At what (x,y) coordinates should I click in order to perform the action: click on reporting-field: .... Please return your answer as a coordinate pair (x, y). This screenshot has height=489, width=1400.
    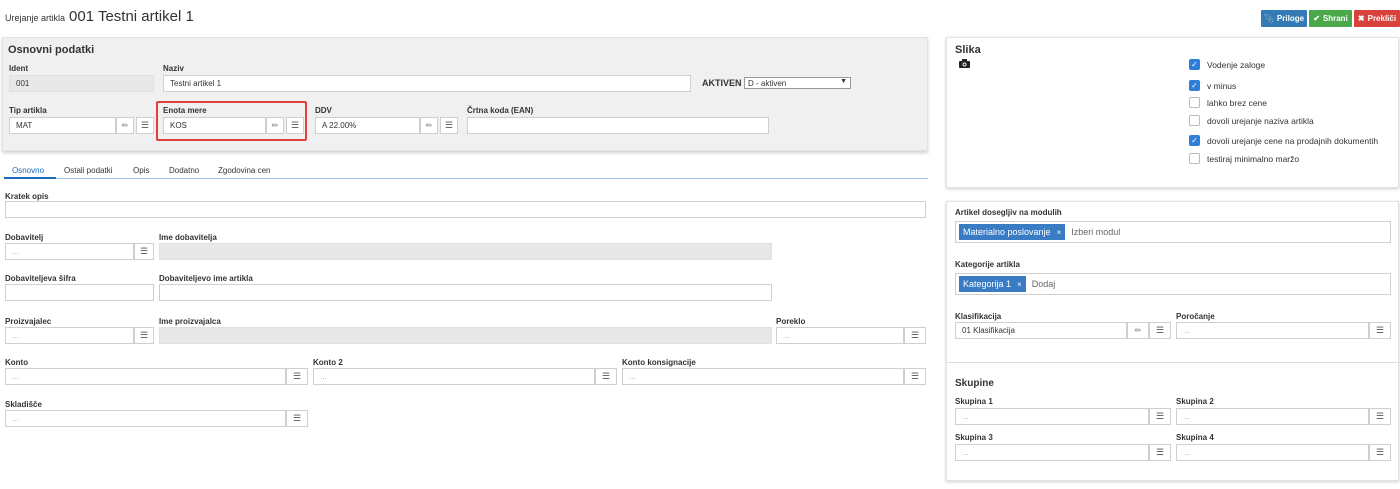
    Looking at the image, I should click on (1272, 330).